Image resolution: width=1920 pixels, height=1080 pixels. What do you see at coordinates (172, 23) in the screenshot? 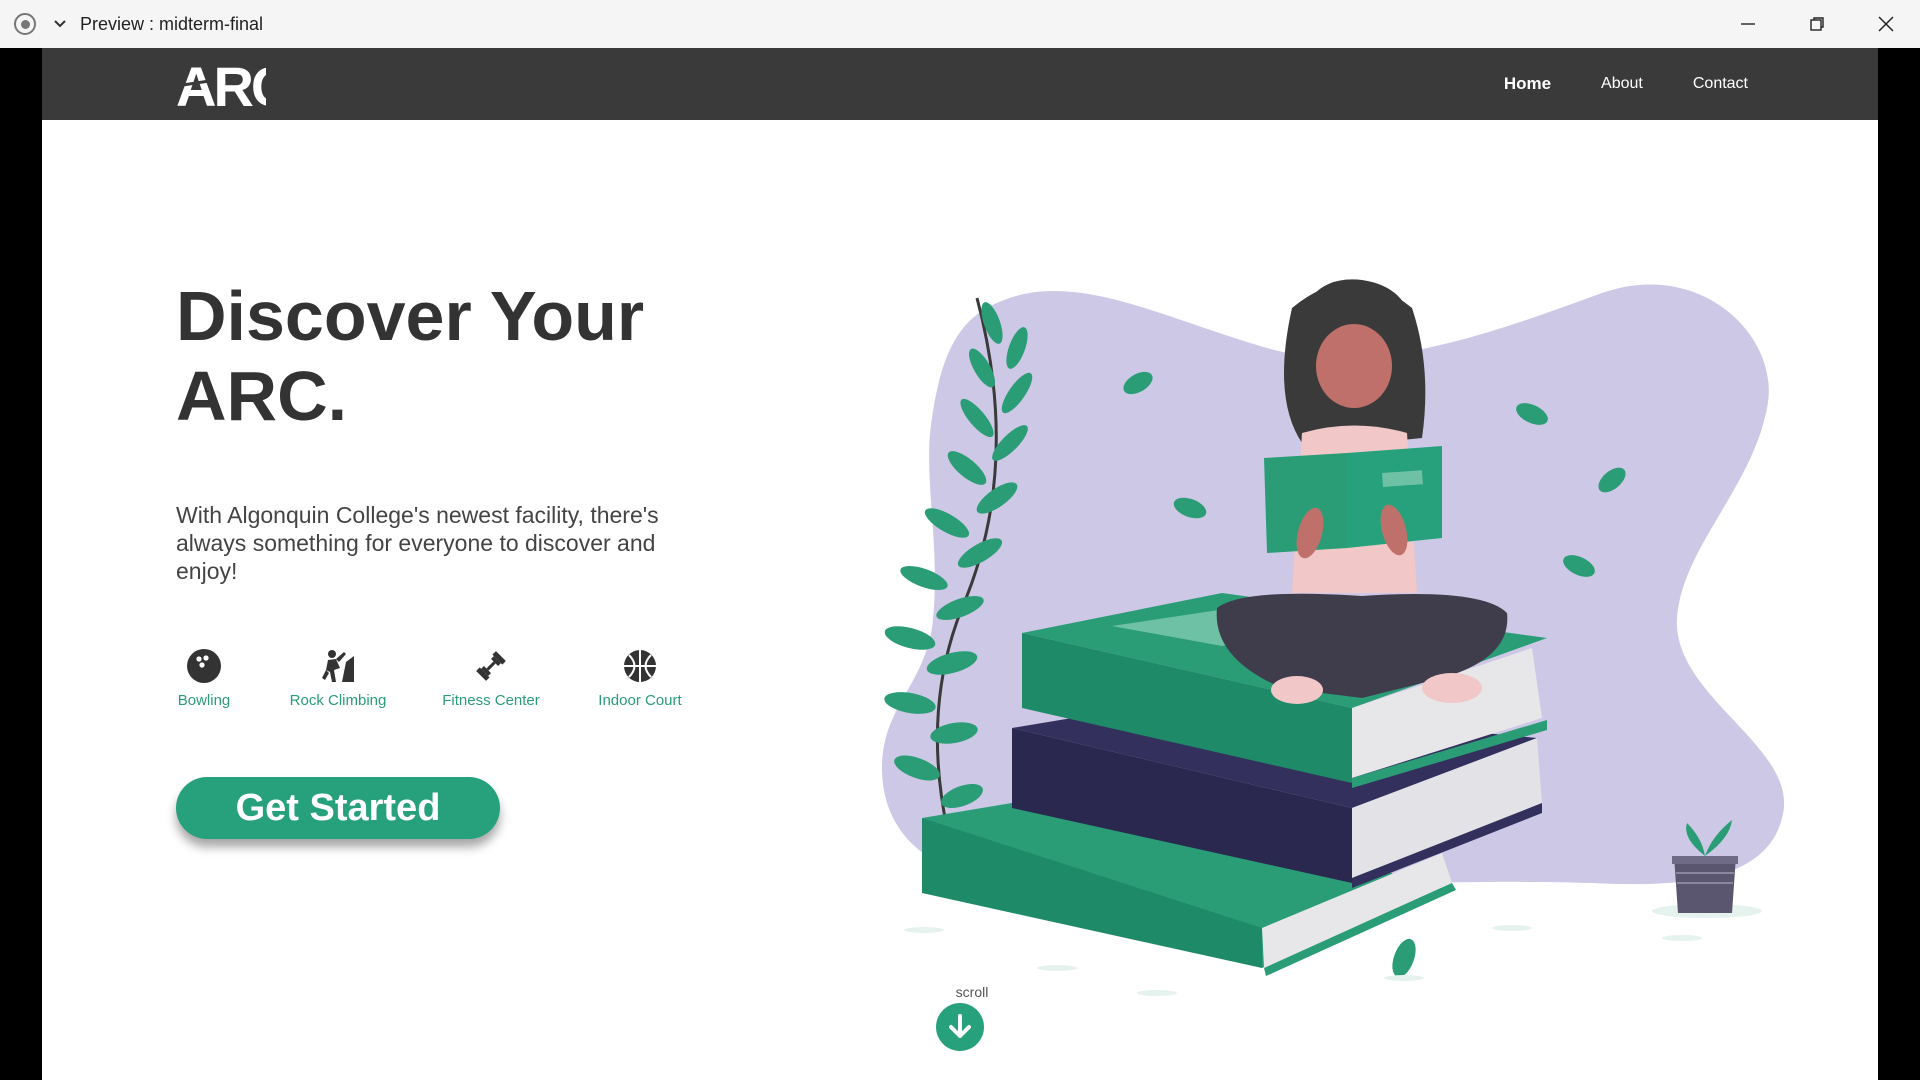
I see `window-title: Preview : midterm-final` at bounding box center [172, 23].